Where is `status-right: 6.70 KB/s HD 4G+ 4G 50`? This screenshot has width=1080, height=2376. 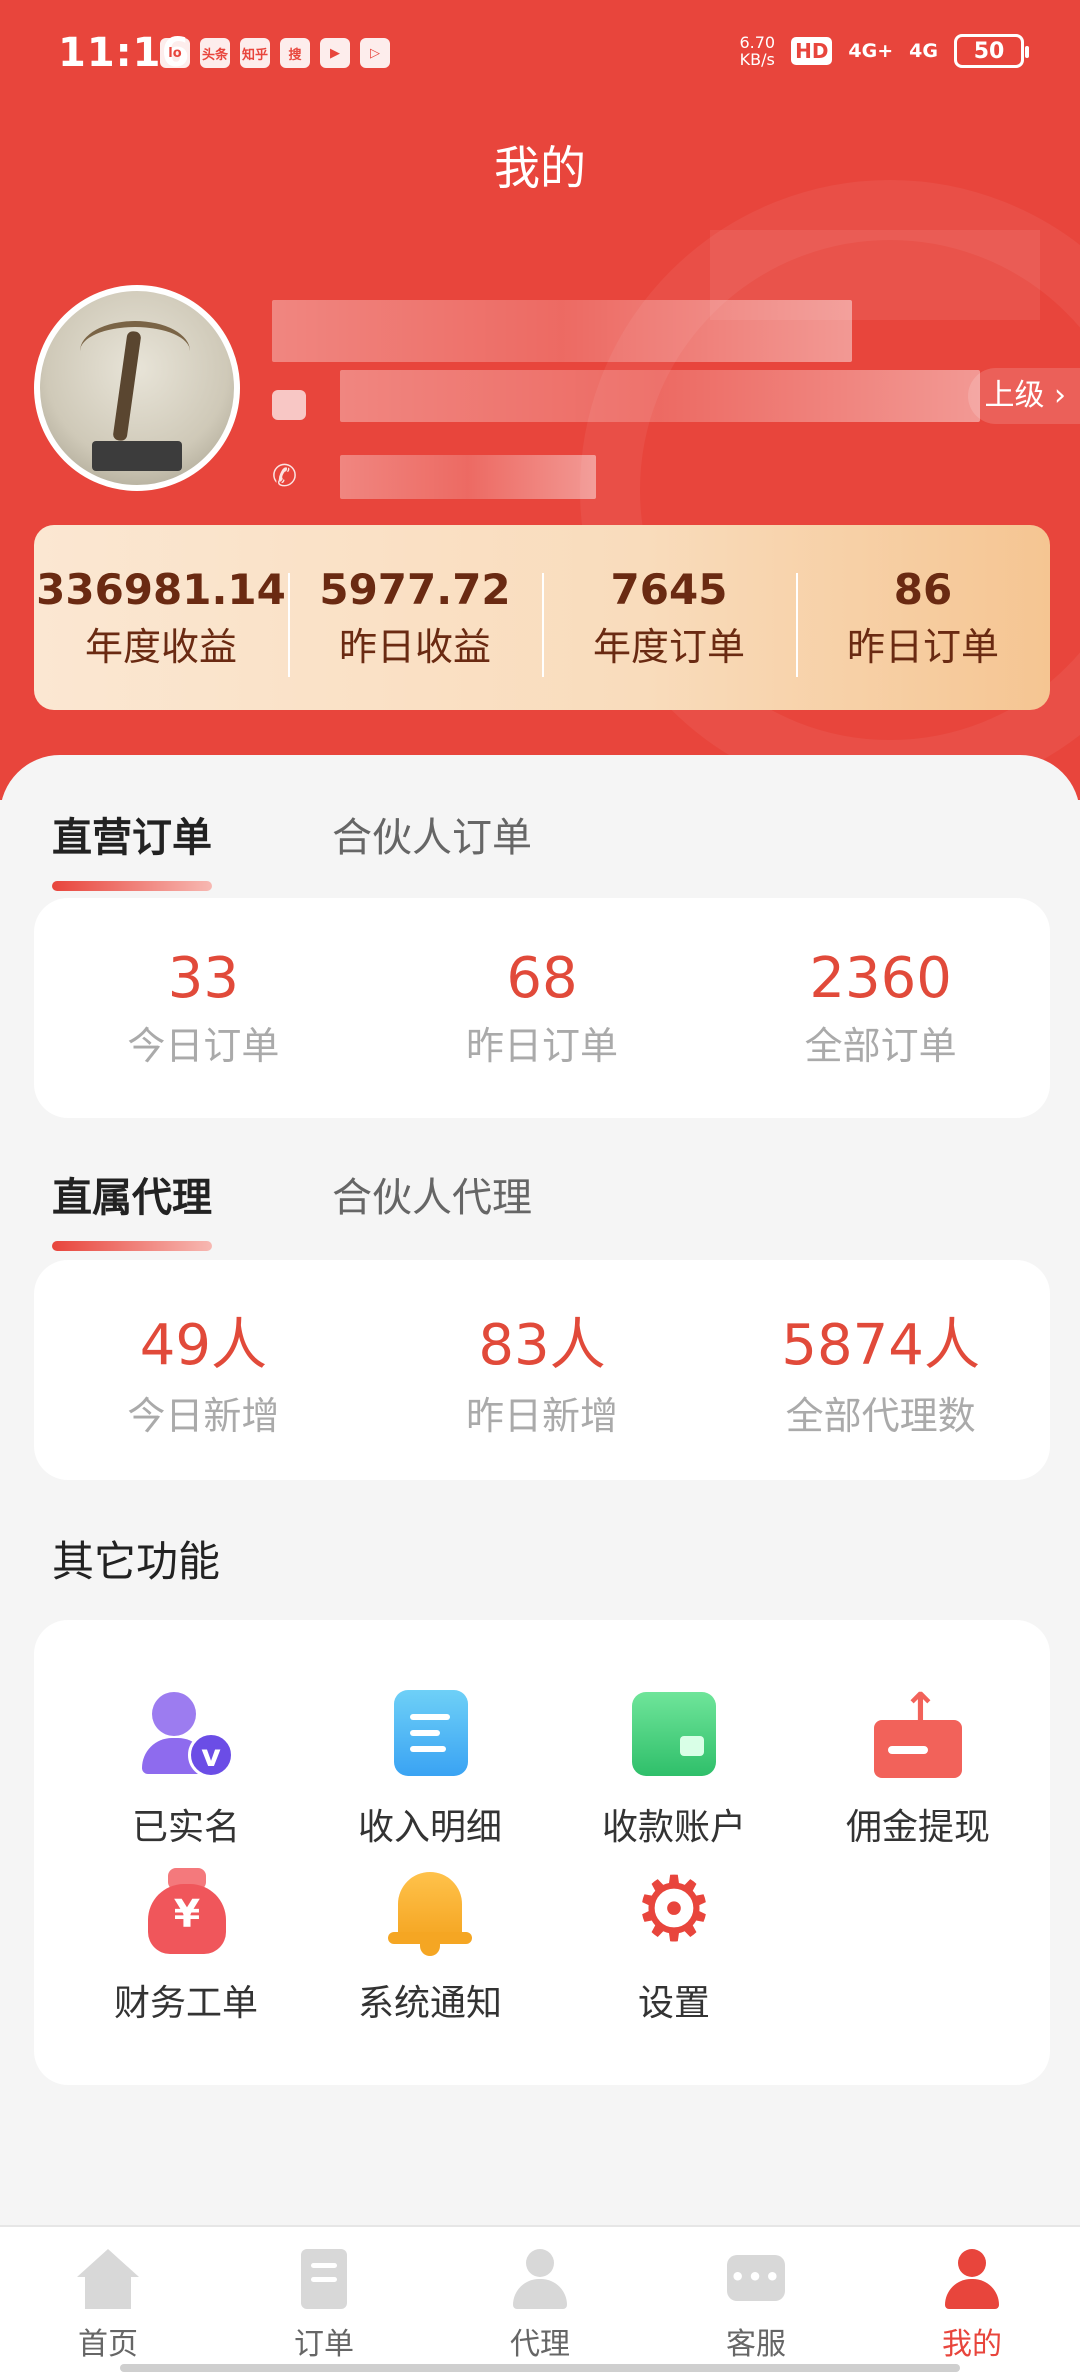
status-right: 6.70 KB/s HD 4G+ 4G 50 is located at coordinates (884, 51).